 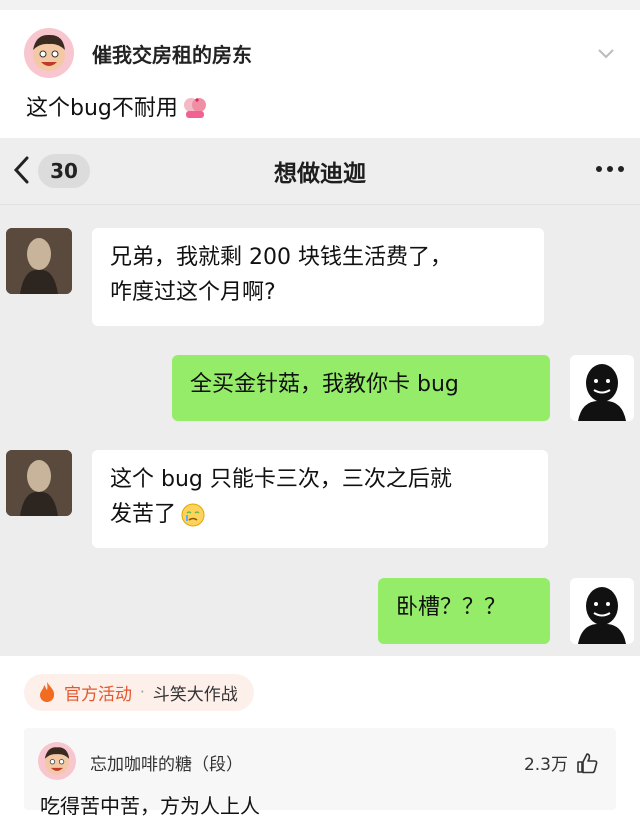 I want to click on post-text-content: 这个bug不耐用, so click(x=102, y=108).